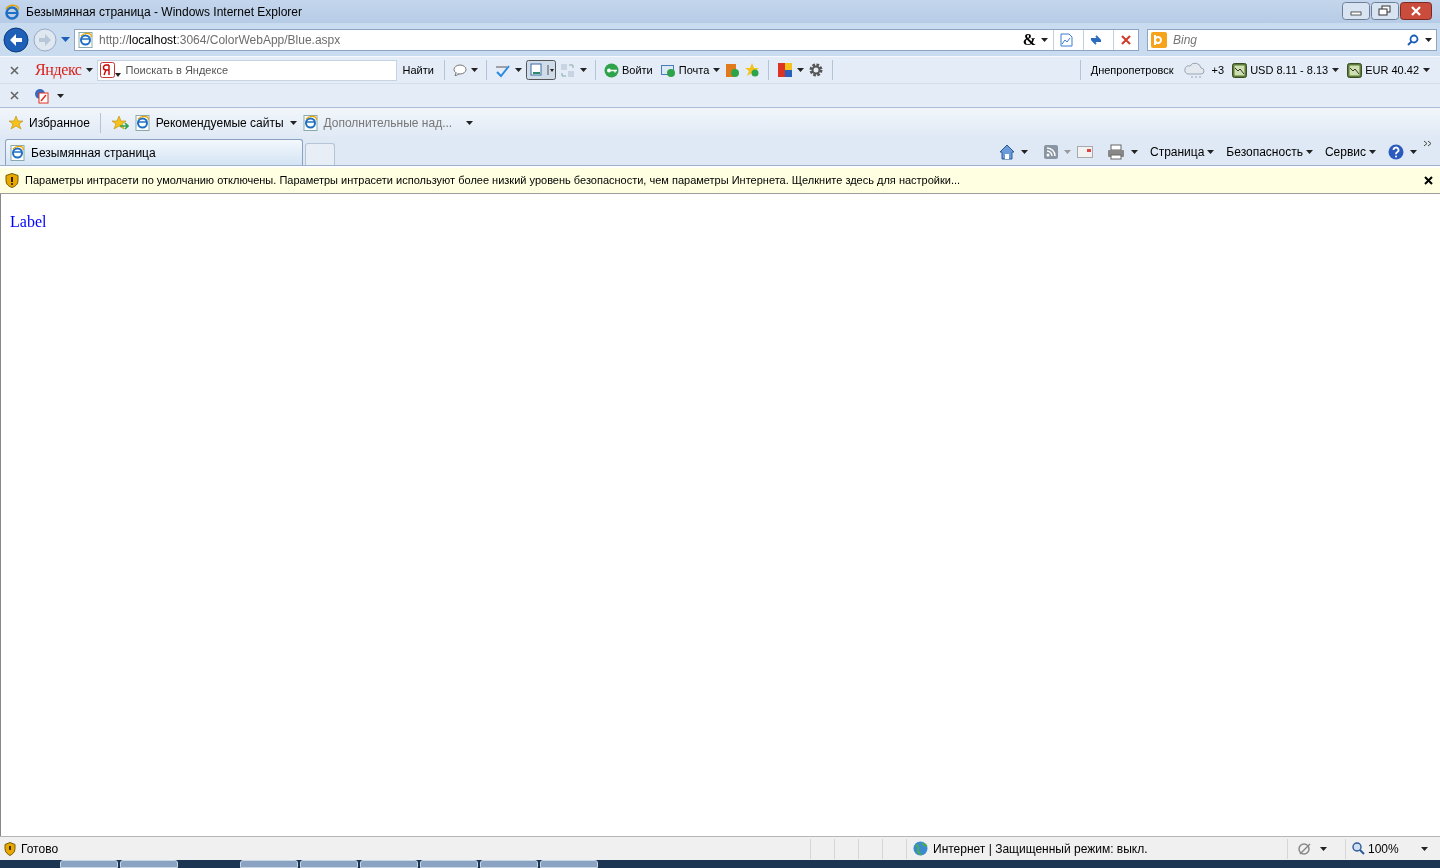  I want to click on home-icon, so click(1006, 152).